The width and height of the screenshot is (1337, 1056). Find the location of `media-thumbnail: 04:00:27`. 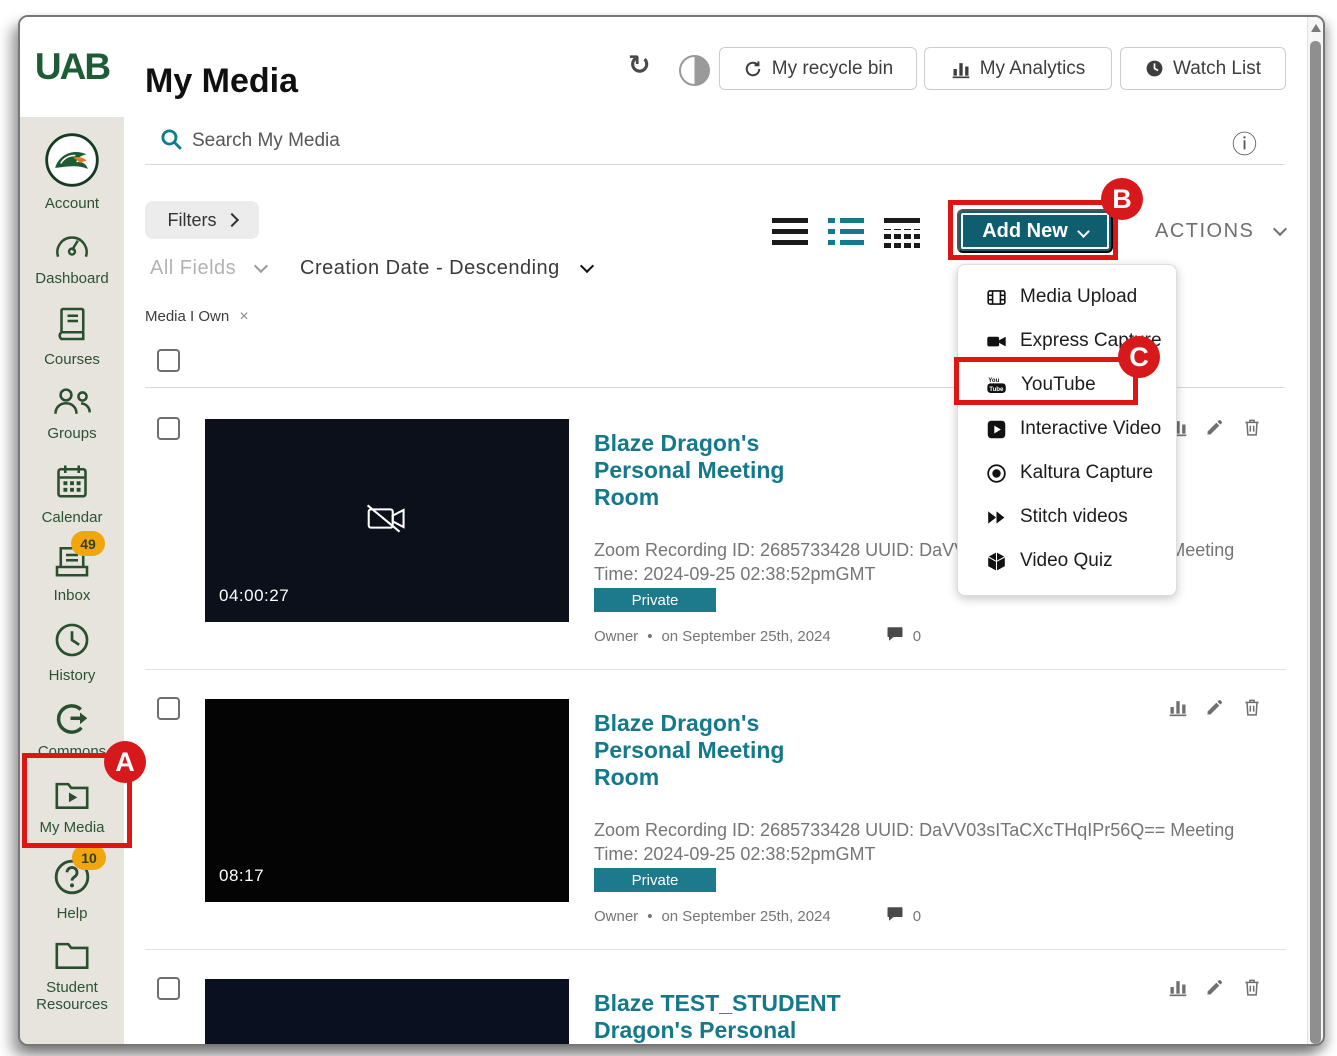

media-thumbnail: 04:00:27 is located at coordinates (387, 520).